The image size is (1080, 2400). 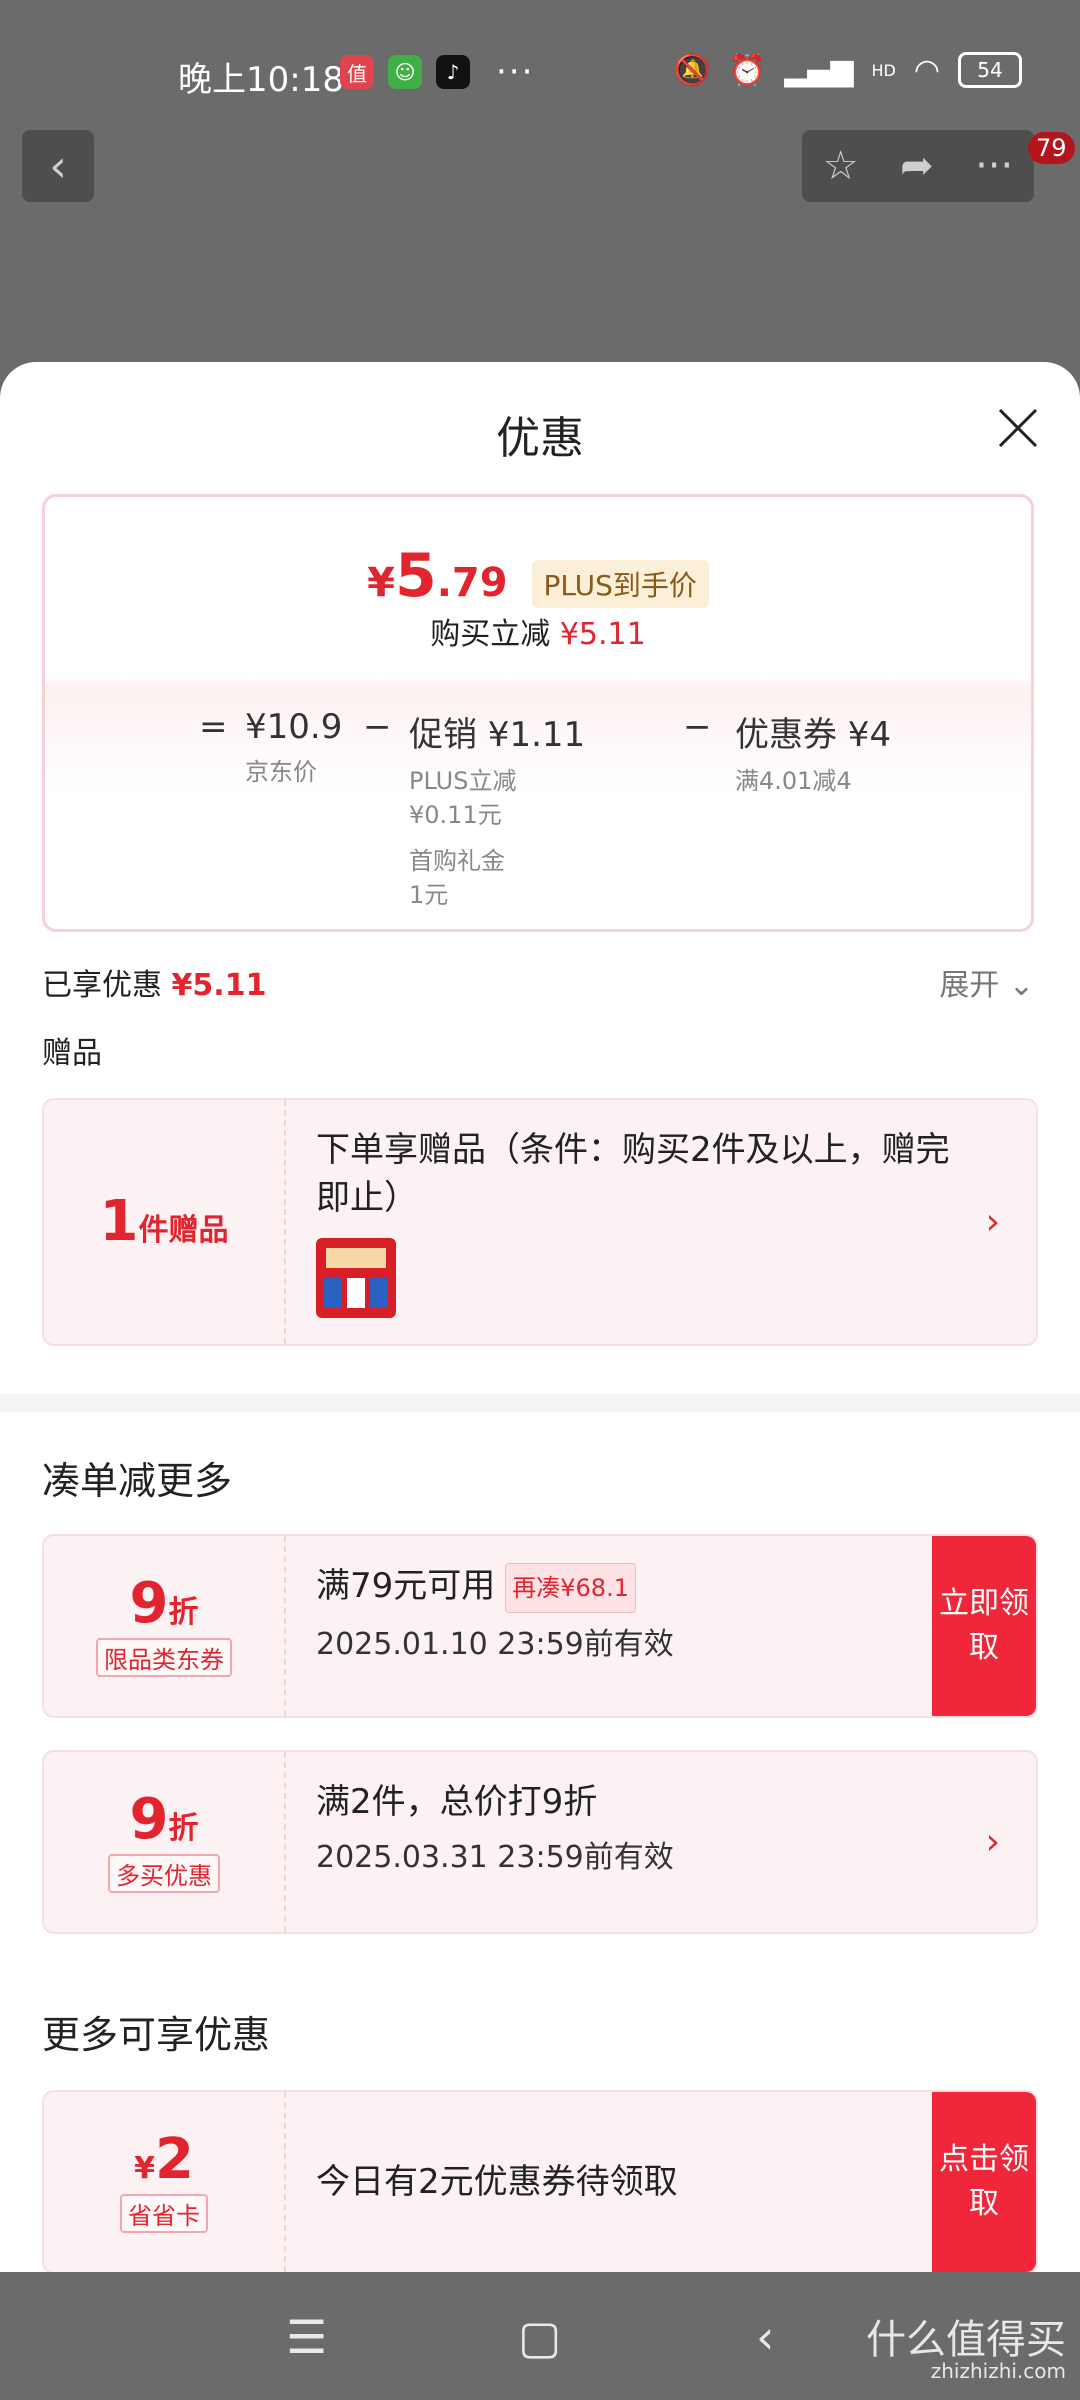 What do you see at coordinates (697, 727) in the screenshot?
I see `minus-sign-2: −` at bounding box center [697, 727].